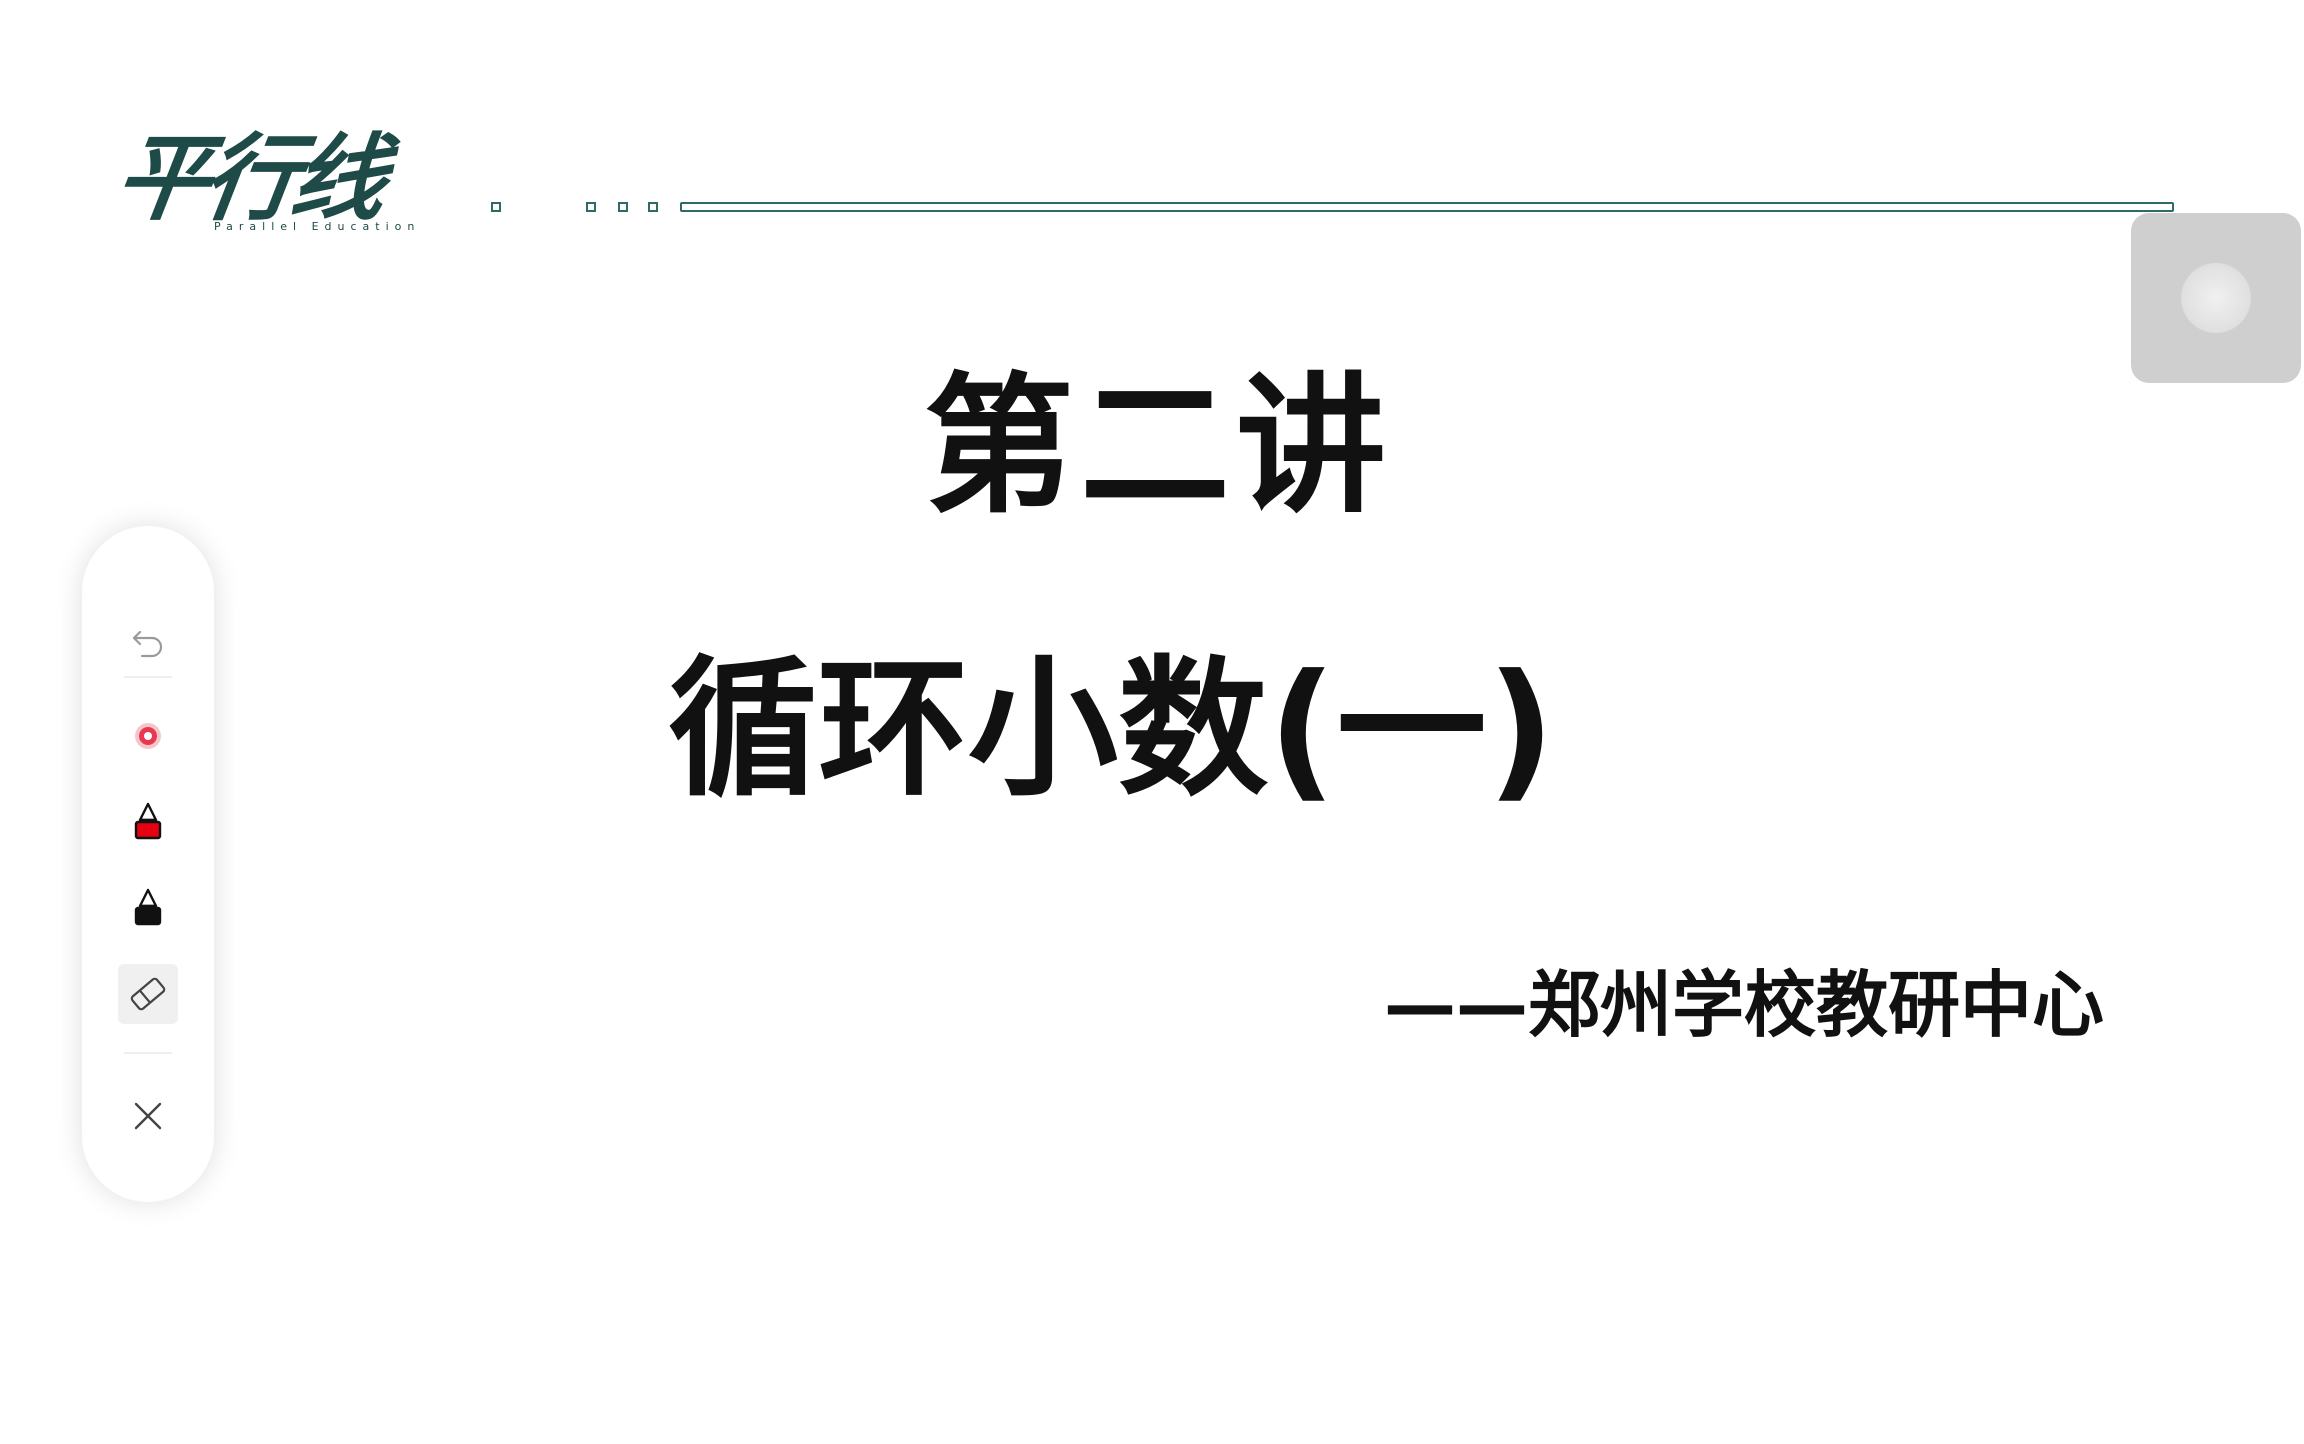 This screenshot has width=2304, height=1444. I want to click on undo-icon, so click(147, 644).